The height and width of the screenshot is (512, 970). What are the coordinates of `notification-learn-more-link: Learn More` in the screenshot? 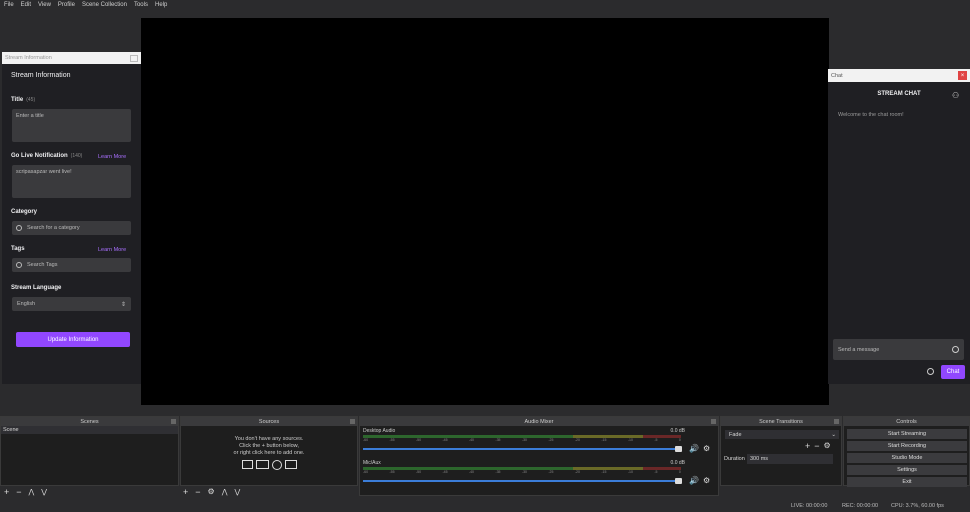 It's located at (112, 157).